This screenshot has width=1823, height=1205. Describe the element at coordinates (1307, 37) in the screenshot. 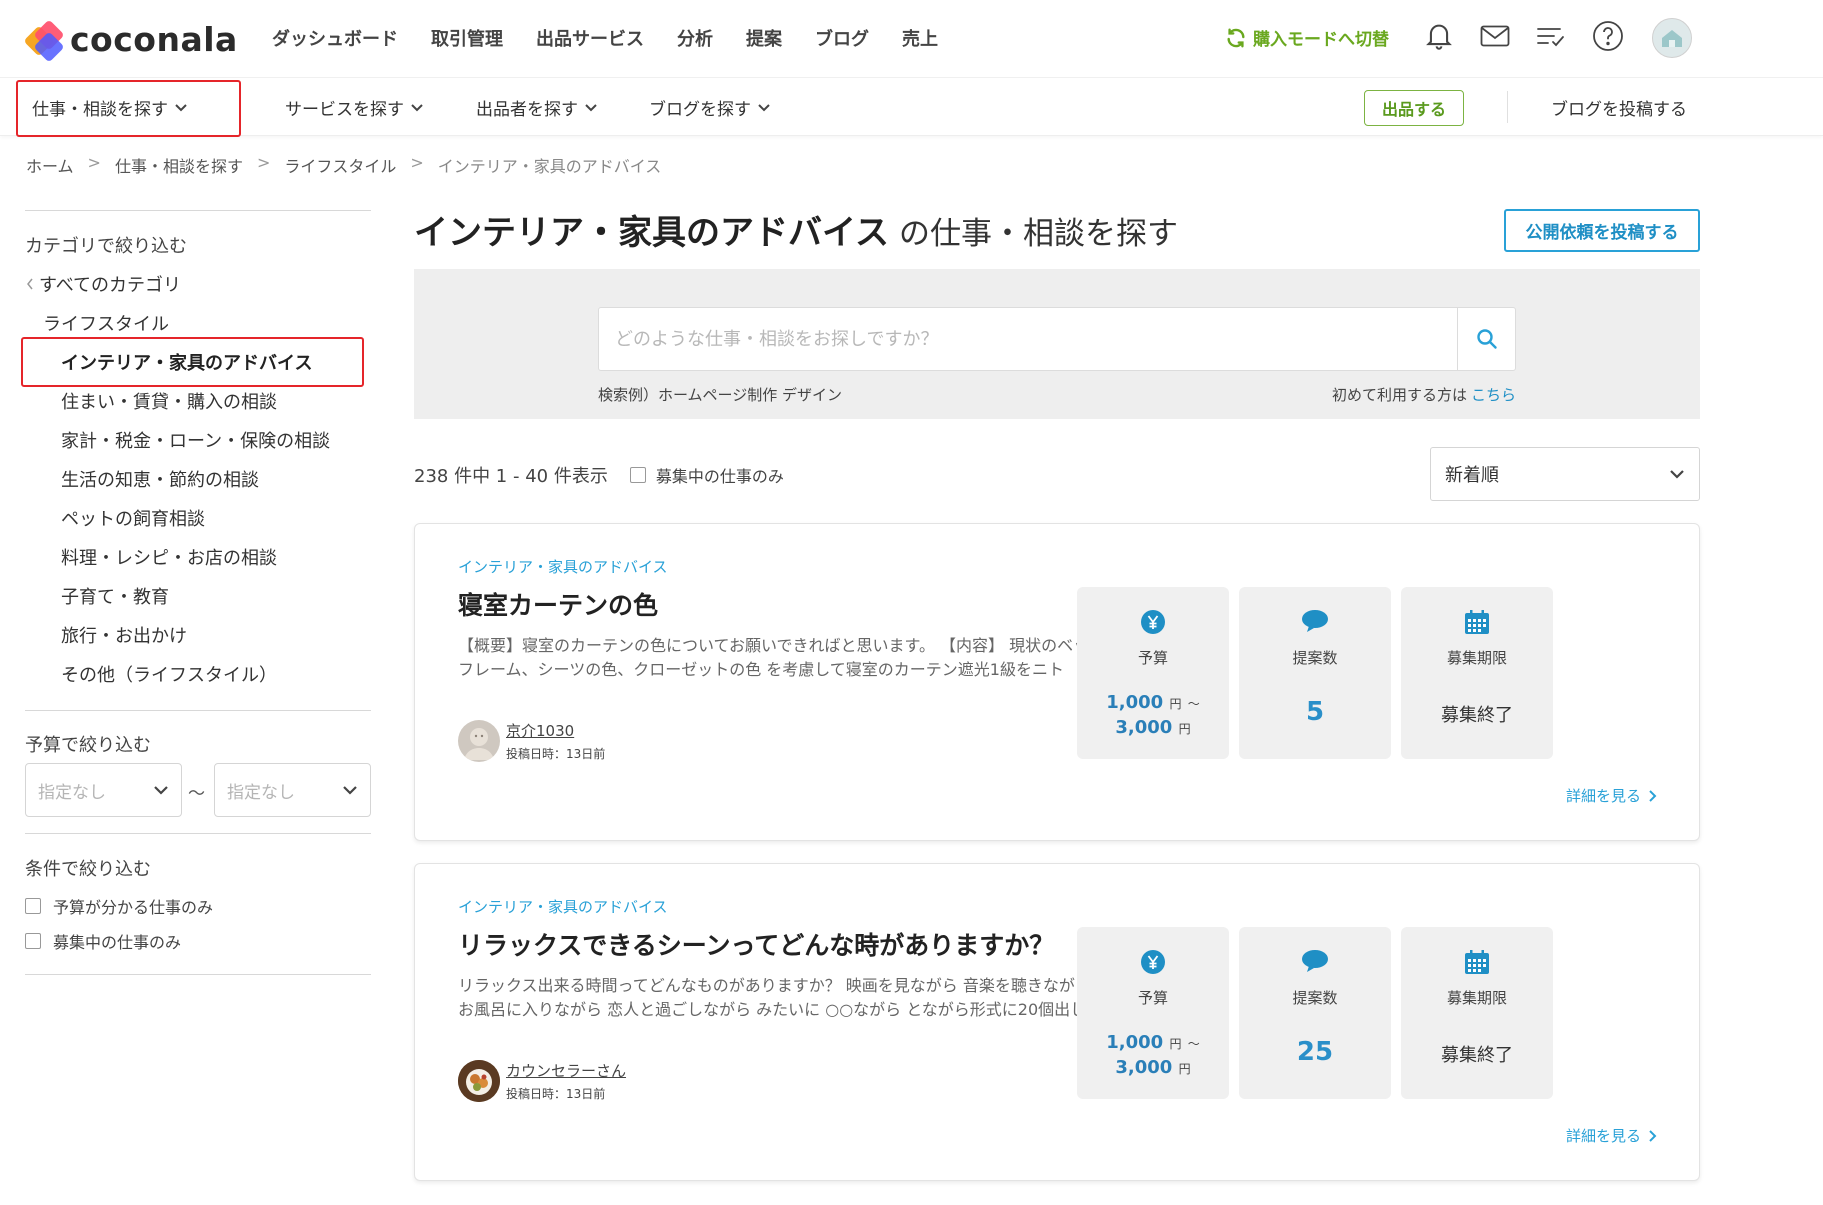

I see `switch-to-buyer-mode: 購入モードへ切替` at that location.